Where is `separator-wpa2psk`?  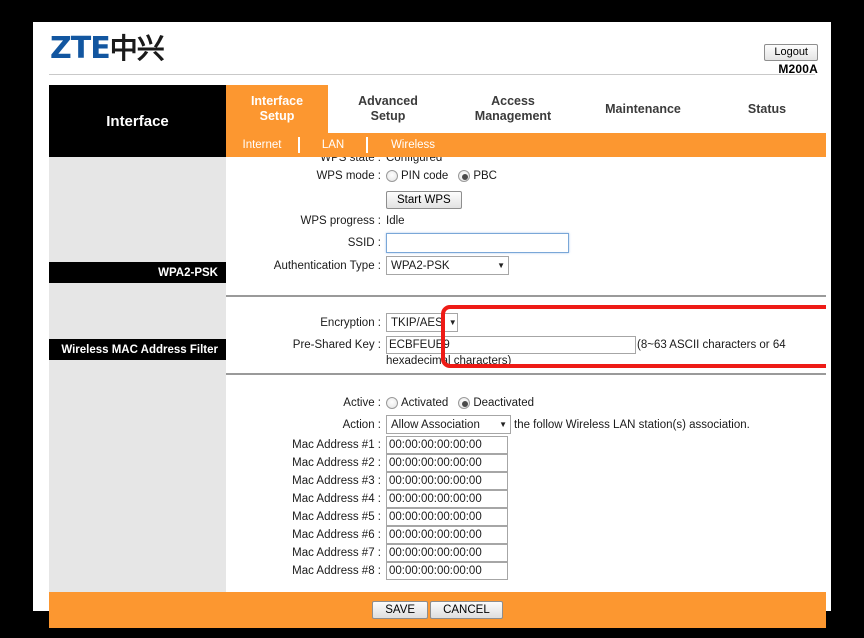 separator-wpa2psk is located at coordinates (526, 296).